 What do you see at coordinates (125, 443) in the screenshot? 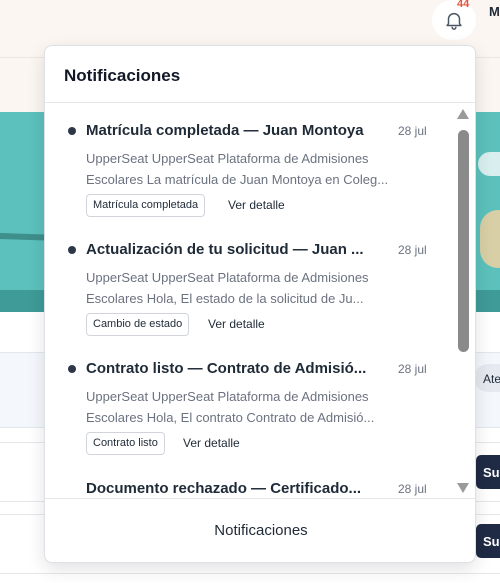
I see `notification-tag: Contrato listo` at bounding box center [125, 443].